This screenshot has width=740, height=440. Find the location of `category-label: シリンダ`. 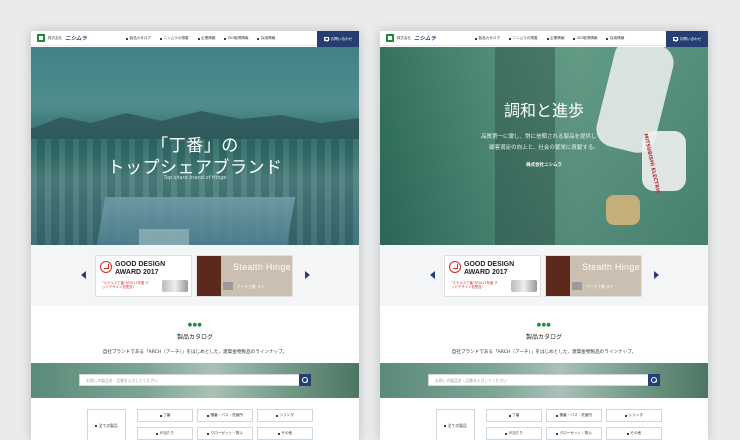

category-label: シリンダ is located at coordinates (286, 415).